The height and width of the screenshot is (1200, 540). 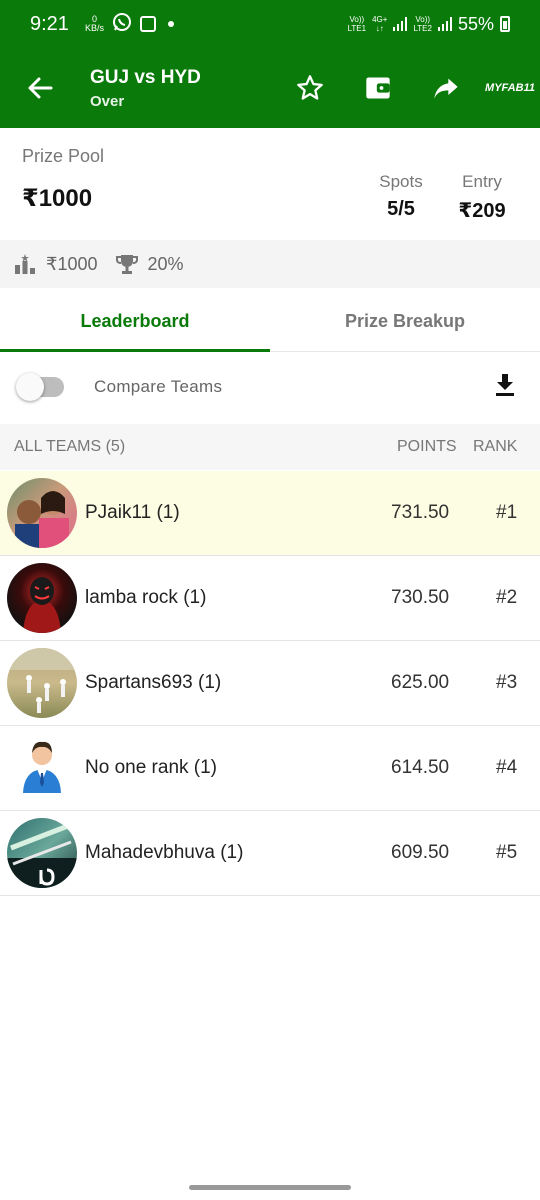 What do you see at coordinates (482, 211) in the screenshot?
I see `entry-value: ₹209` at bounding box center [482, 211].